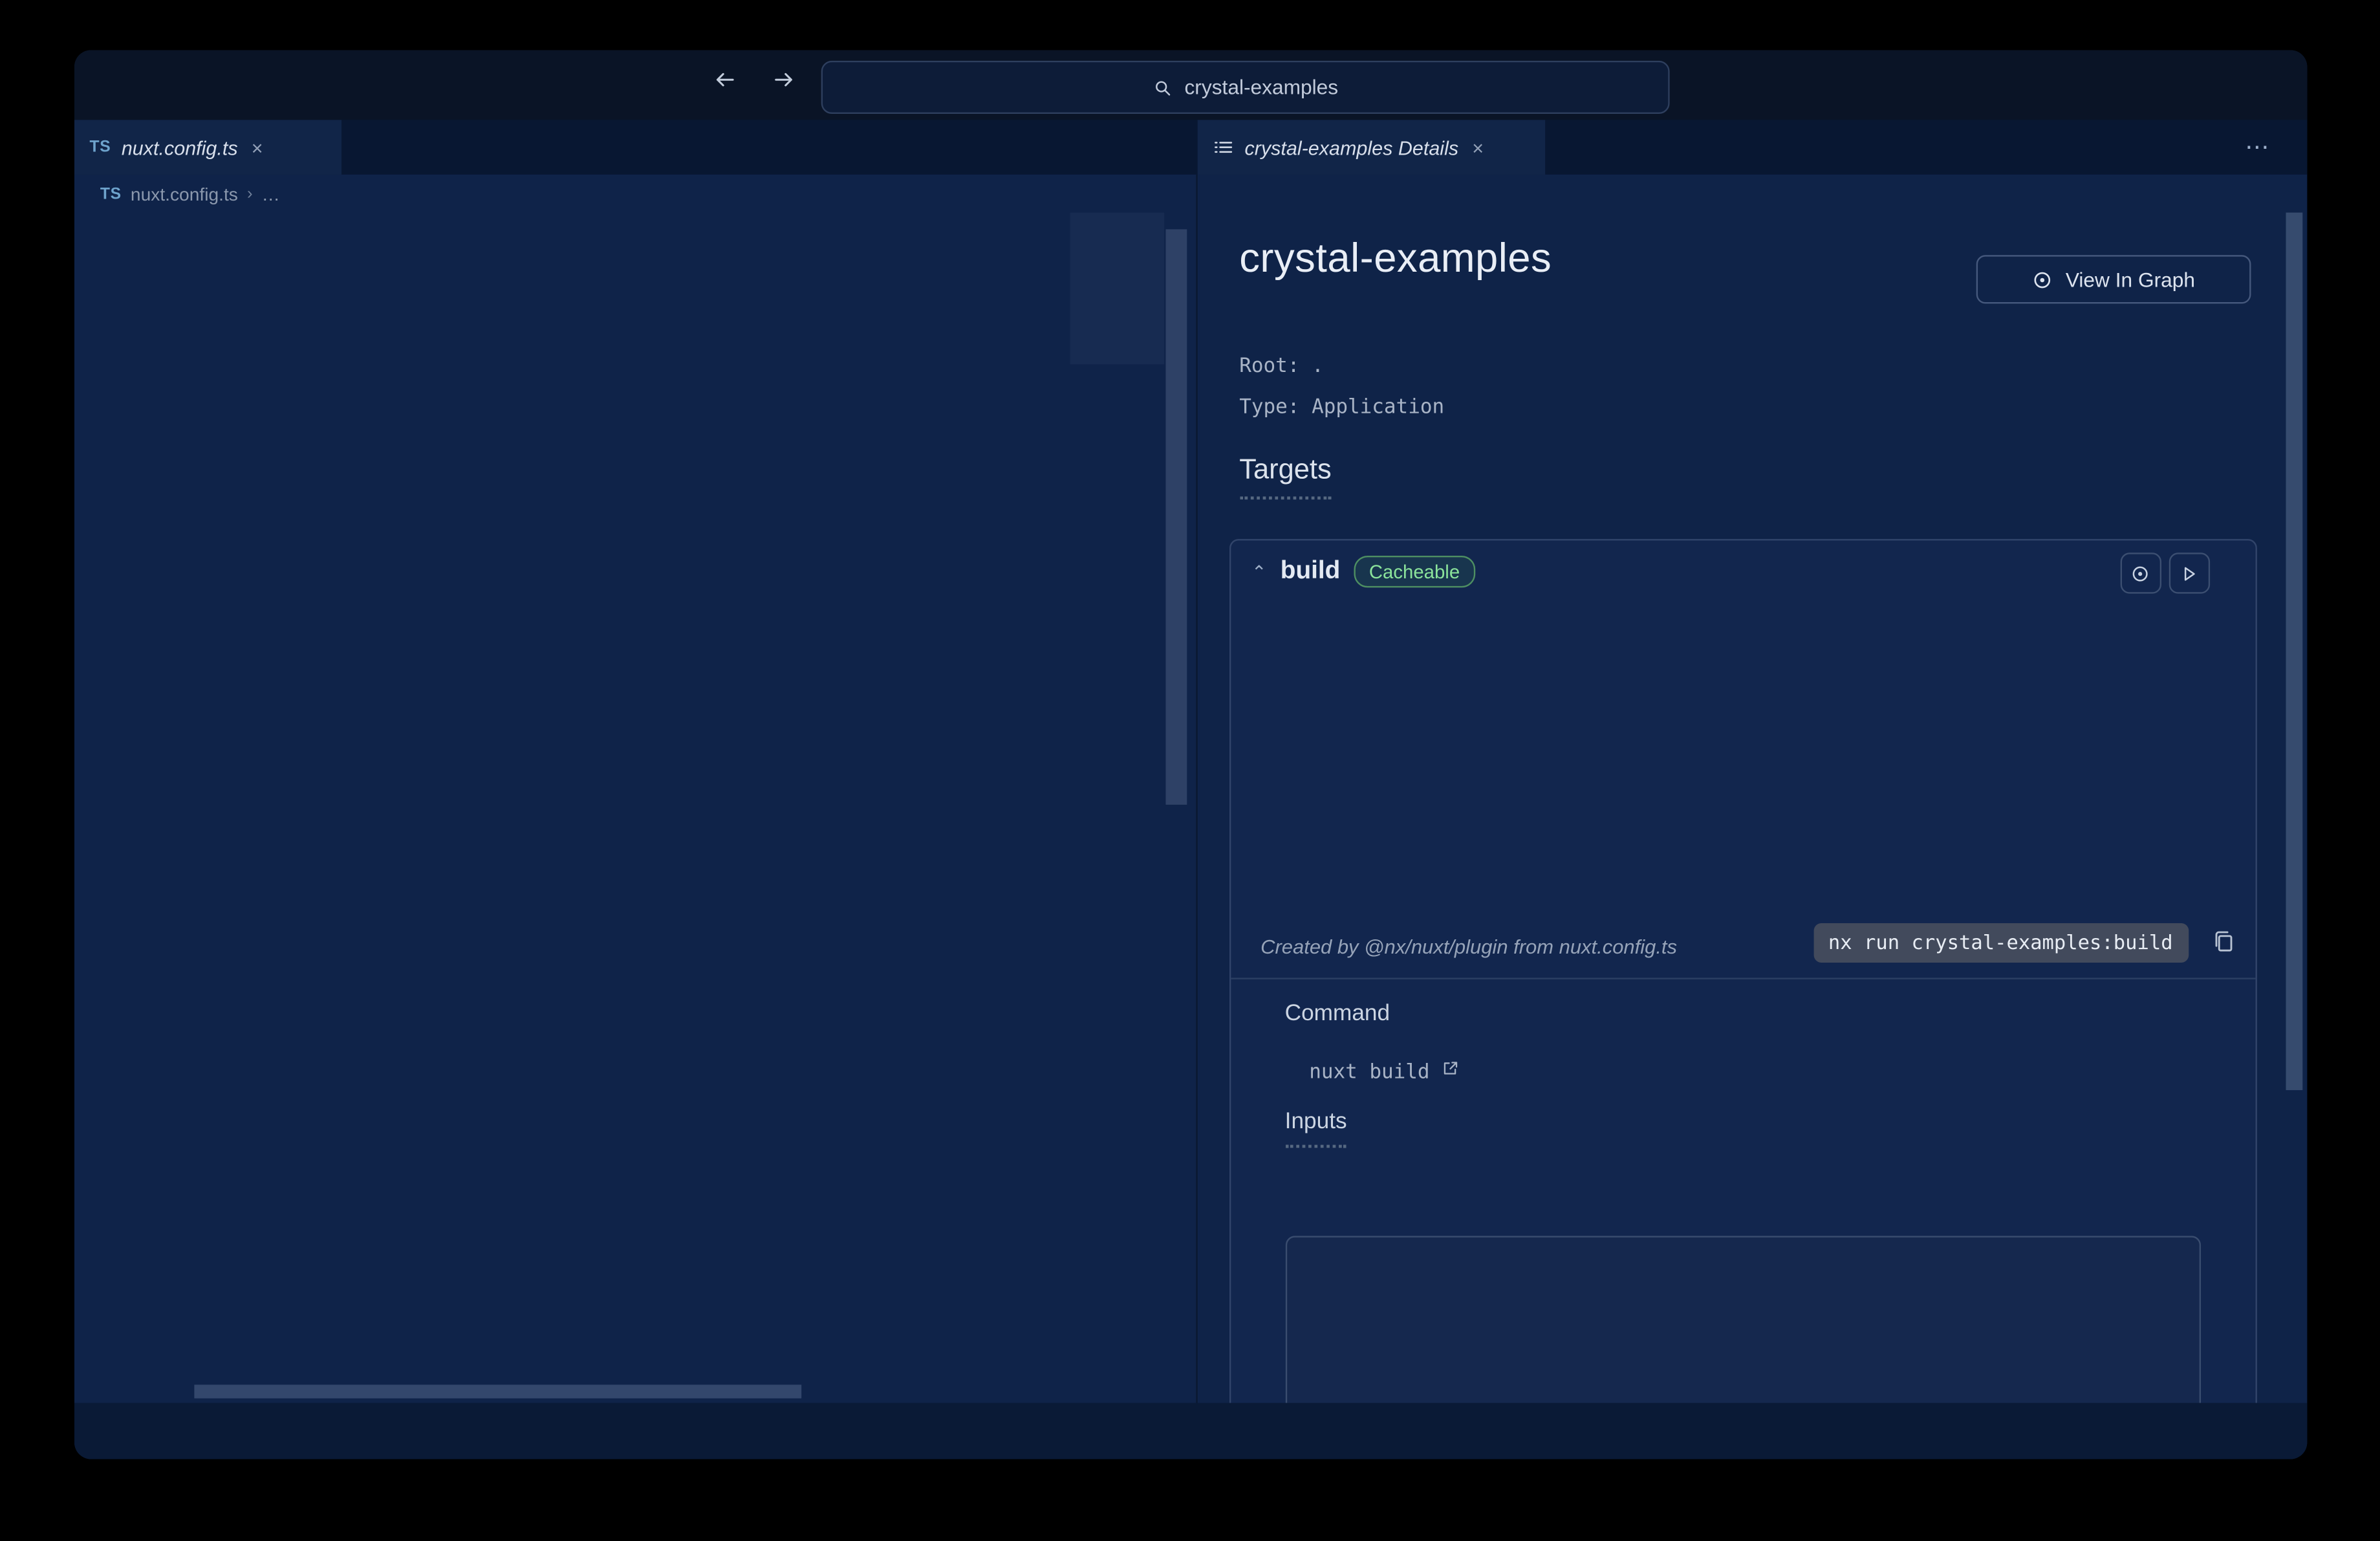 The width and height of the screenshot is (2380, 1541). What do you see at coordinates (784, 80) in the screenshot?
I see `navigate-forward-icon` at bounding box center [784, 80].